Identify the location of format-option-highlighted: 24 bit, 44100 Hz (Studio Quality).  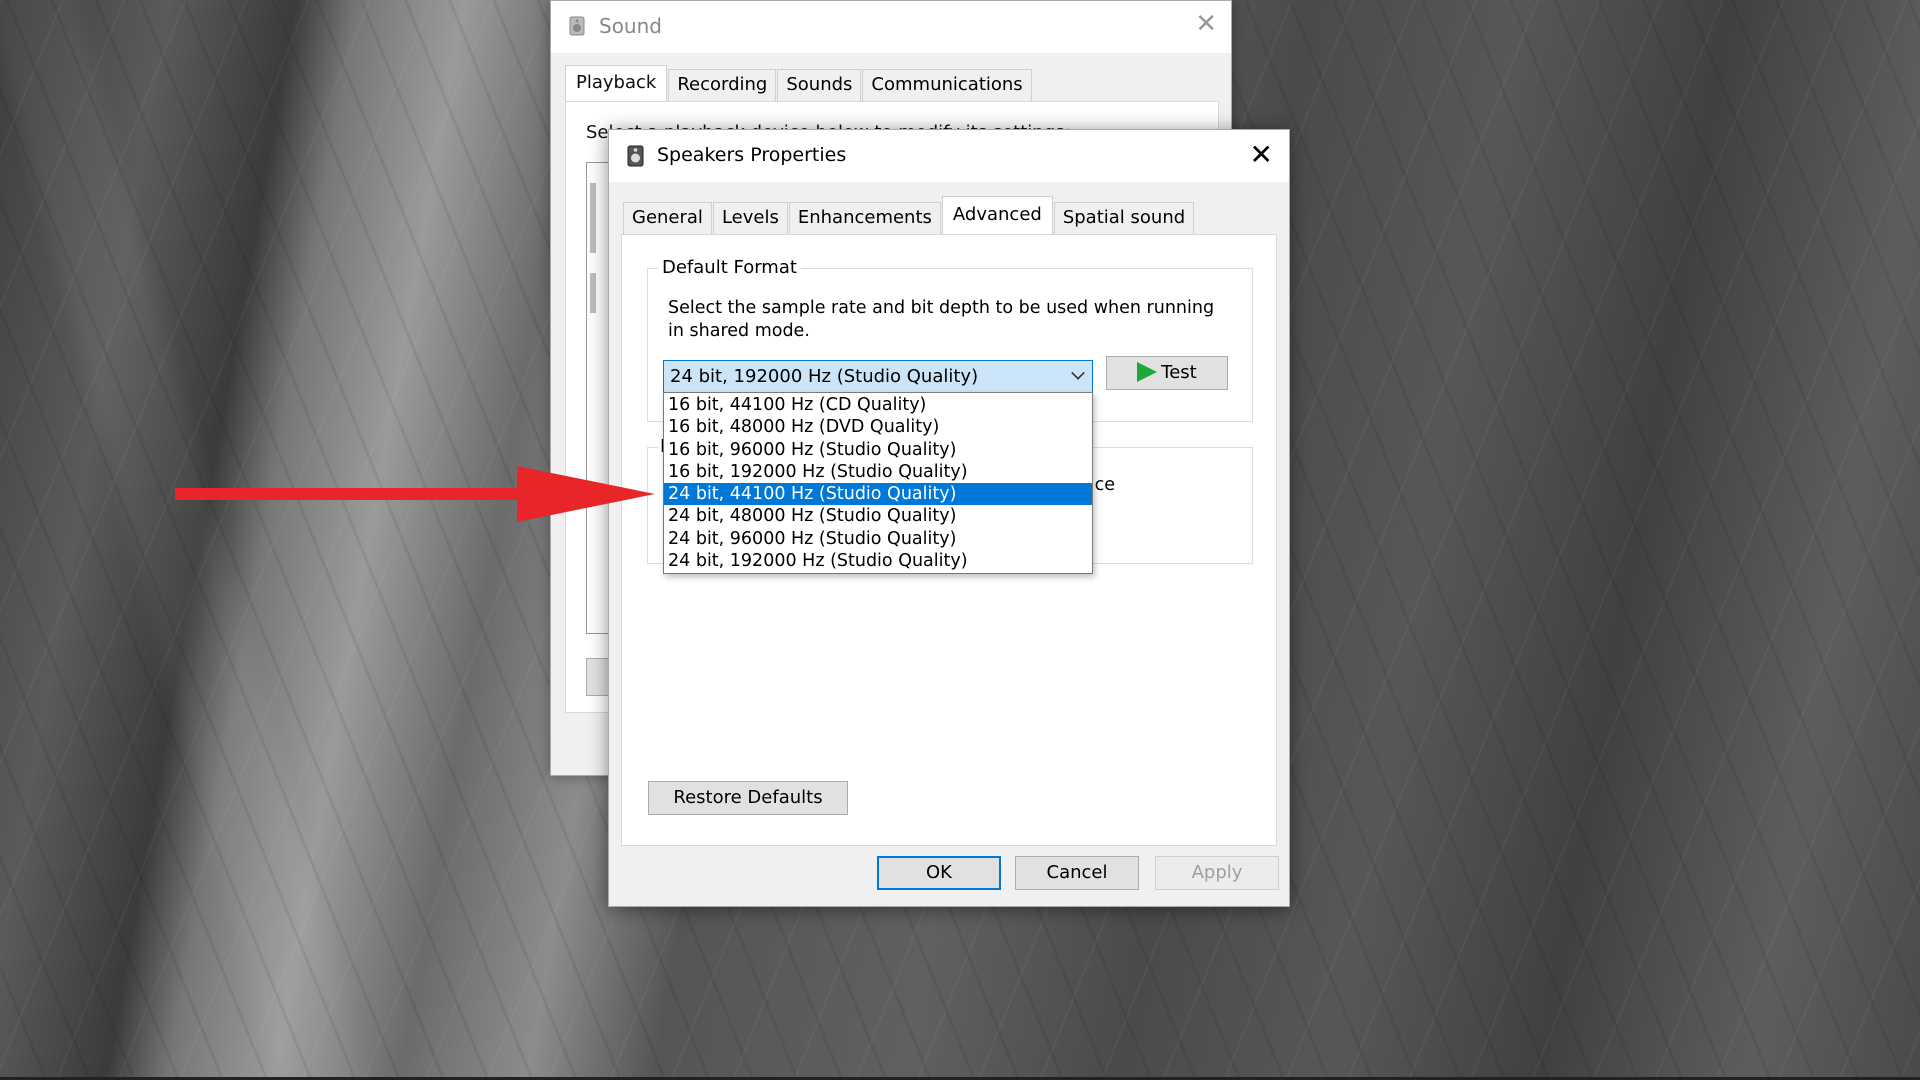
(878, 494).